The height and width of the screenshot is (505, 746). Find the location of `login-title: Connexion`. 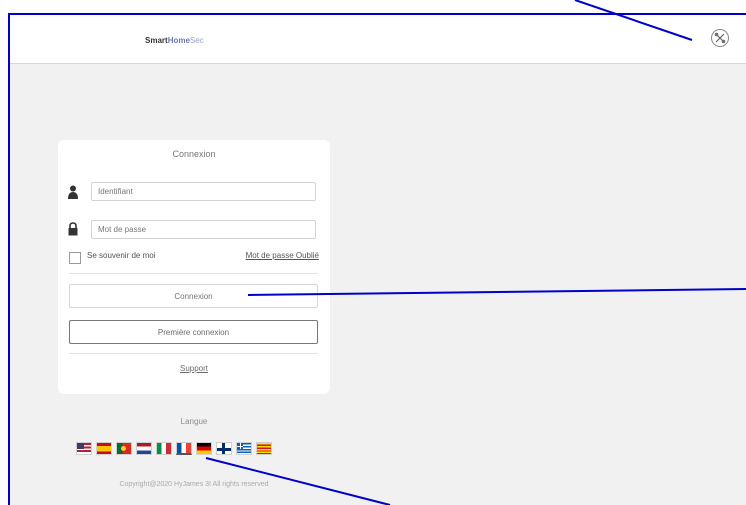

login-title: Connexion is located at coordinates (194, 154).